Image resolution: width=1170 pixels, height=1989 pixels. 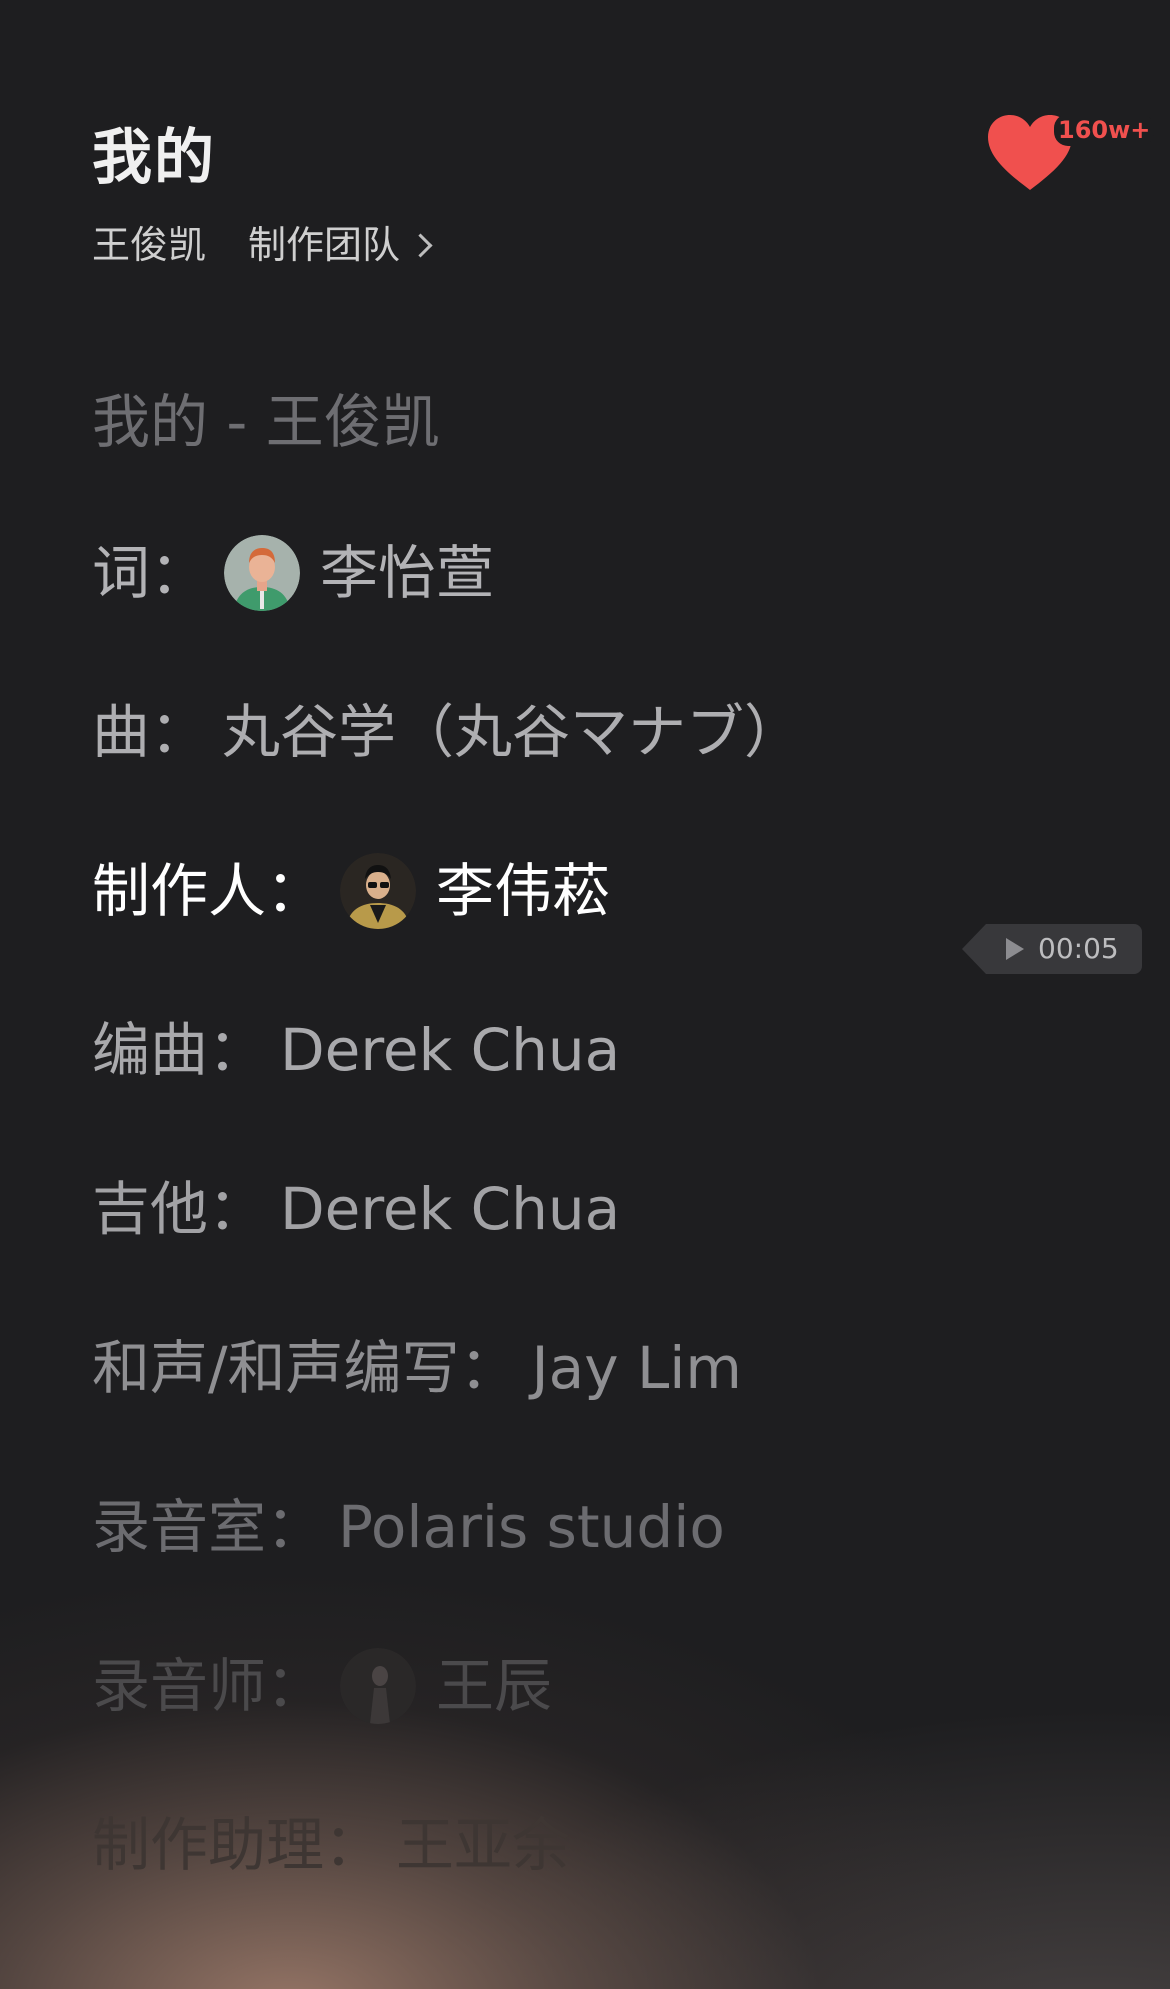 What do you see at coordinates (262, 194) in the screenshot?
I see `song-header: 我的 王俊凯 制作团队` at bounding box center [262, 194].